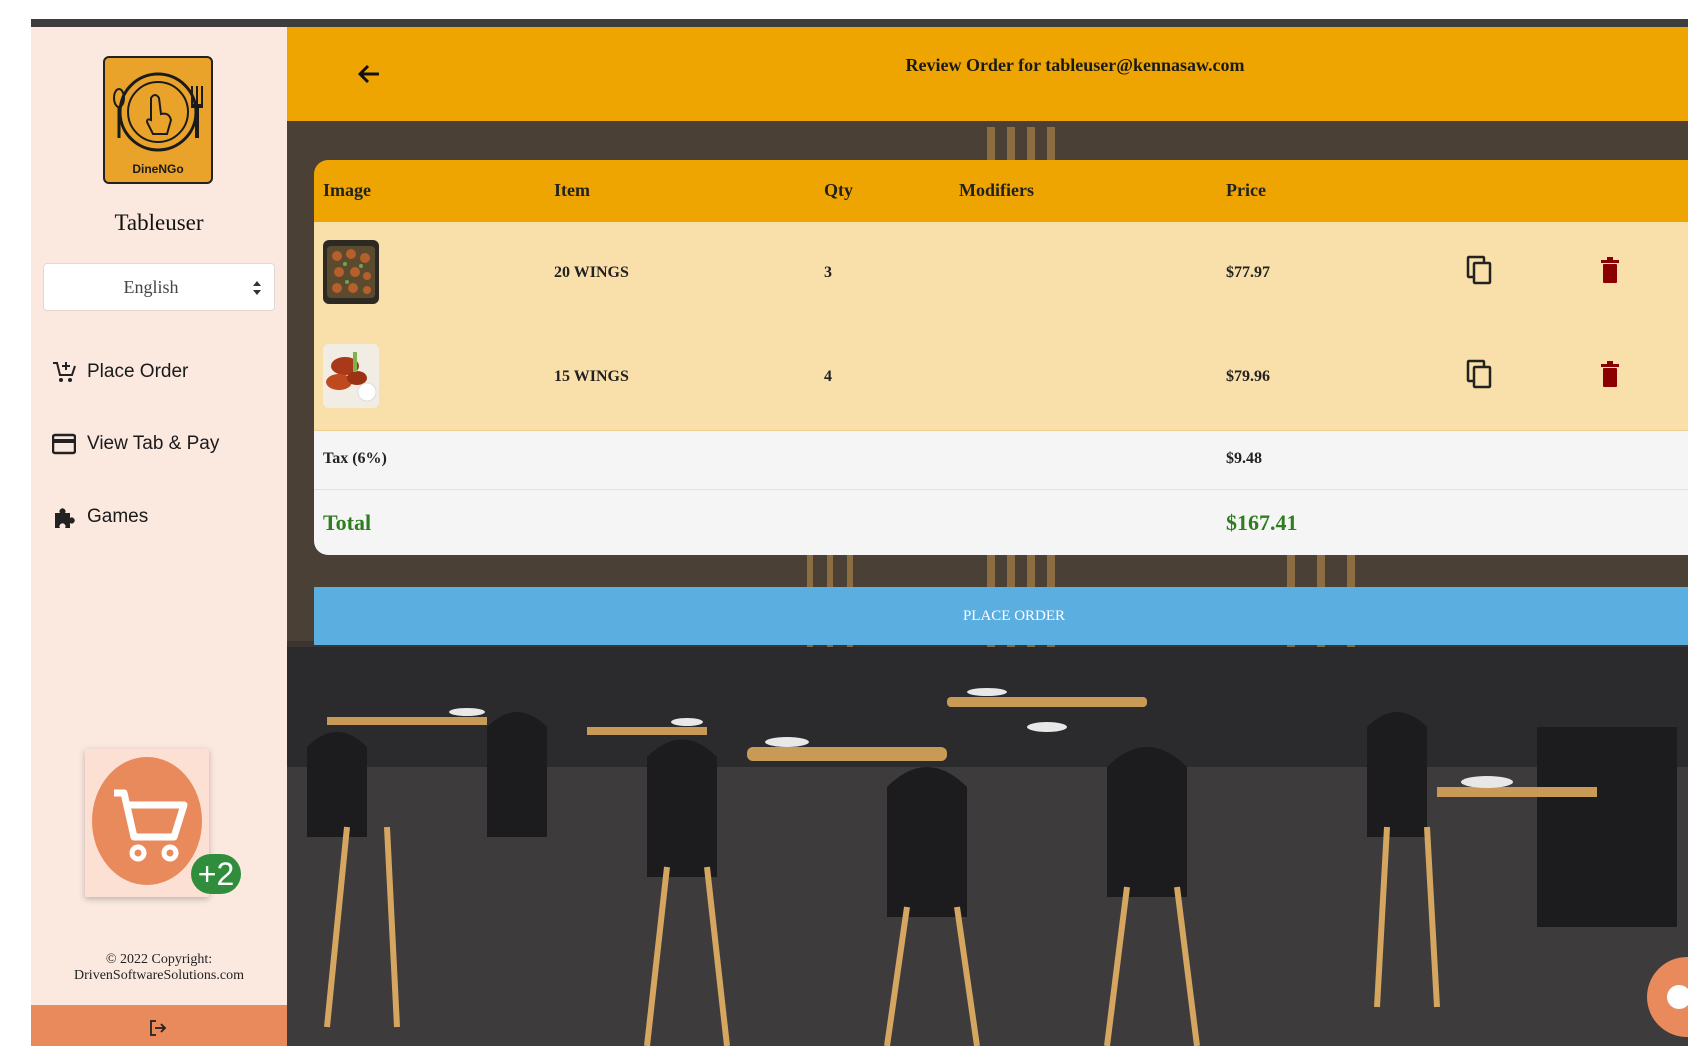  What do you see at coordinates (159, 975) in the screenshot?
I see `copyright-line2: DrivenSoftwareSolutions.com` at bounding box center [159, 975].